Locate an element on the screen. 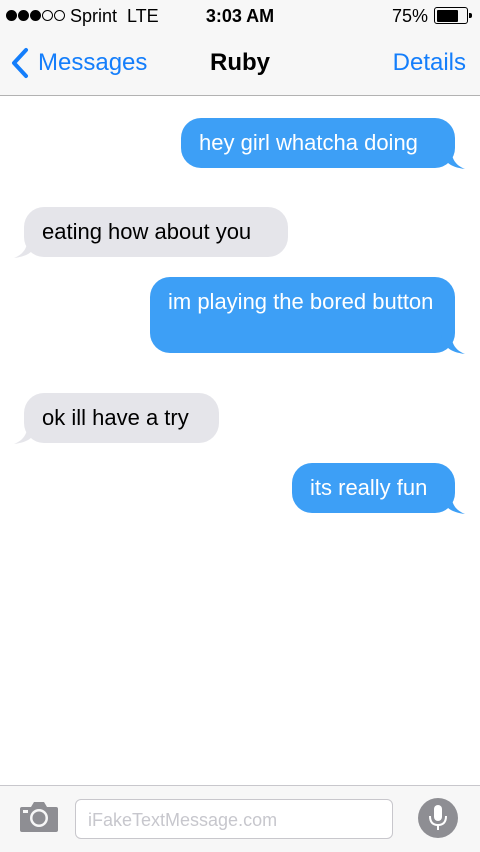  message-bubble-sent: im playing the bored button is located at coordinates (307, 315).